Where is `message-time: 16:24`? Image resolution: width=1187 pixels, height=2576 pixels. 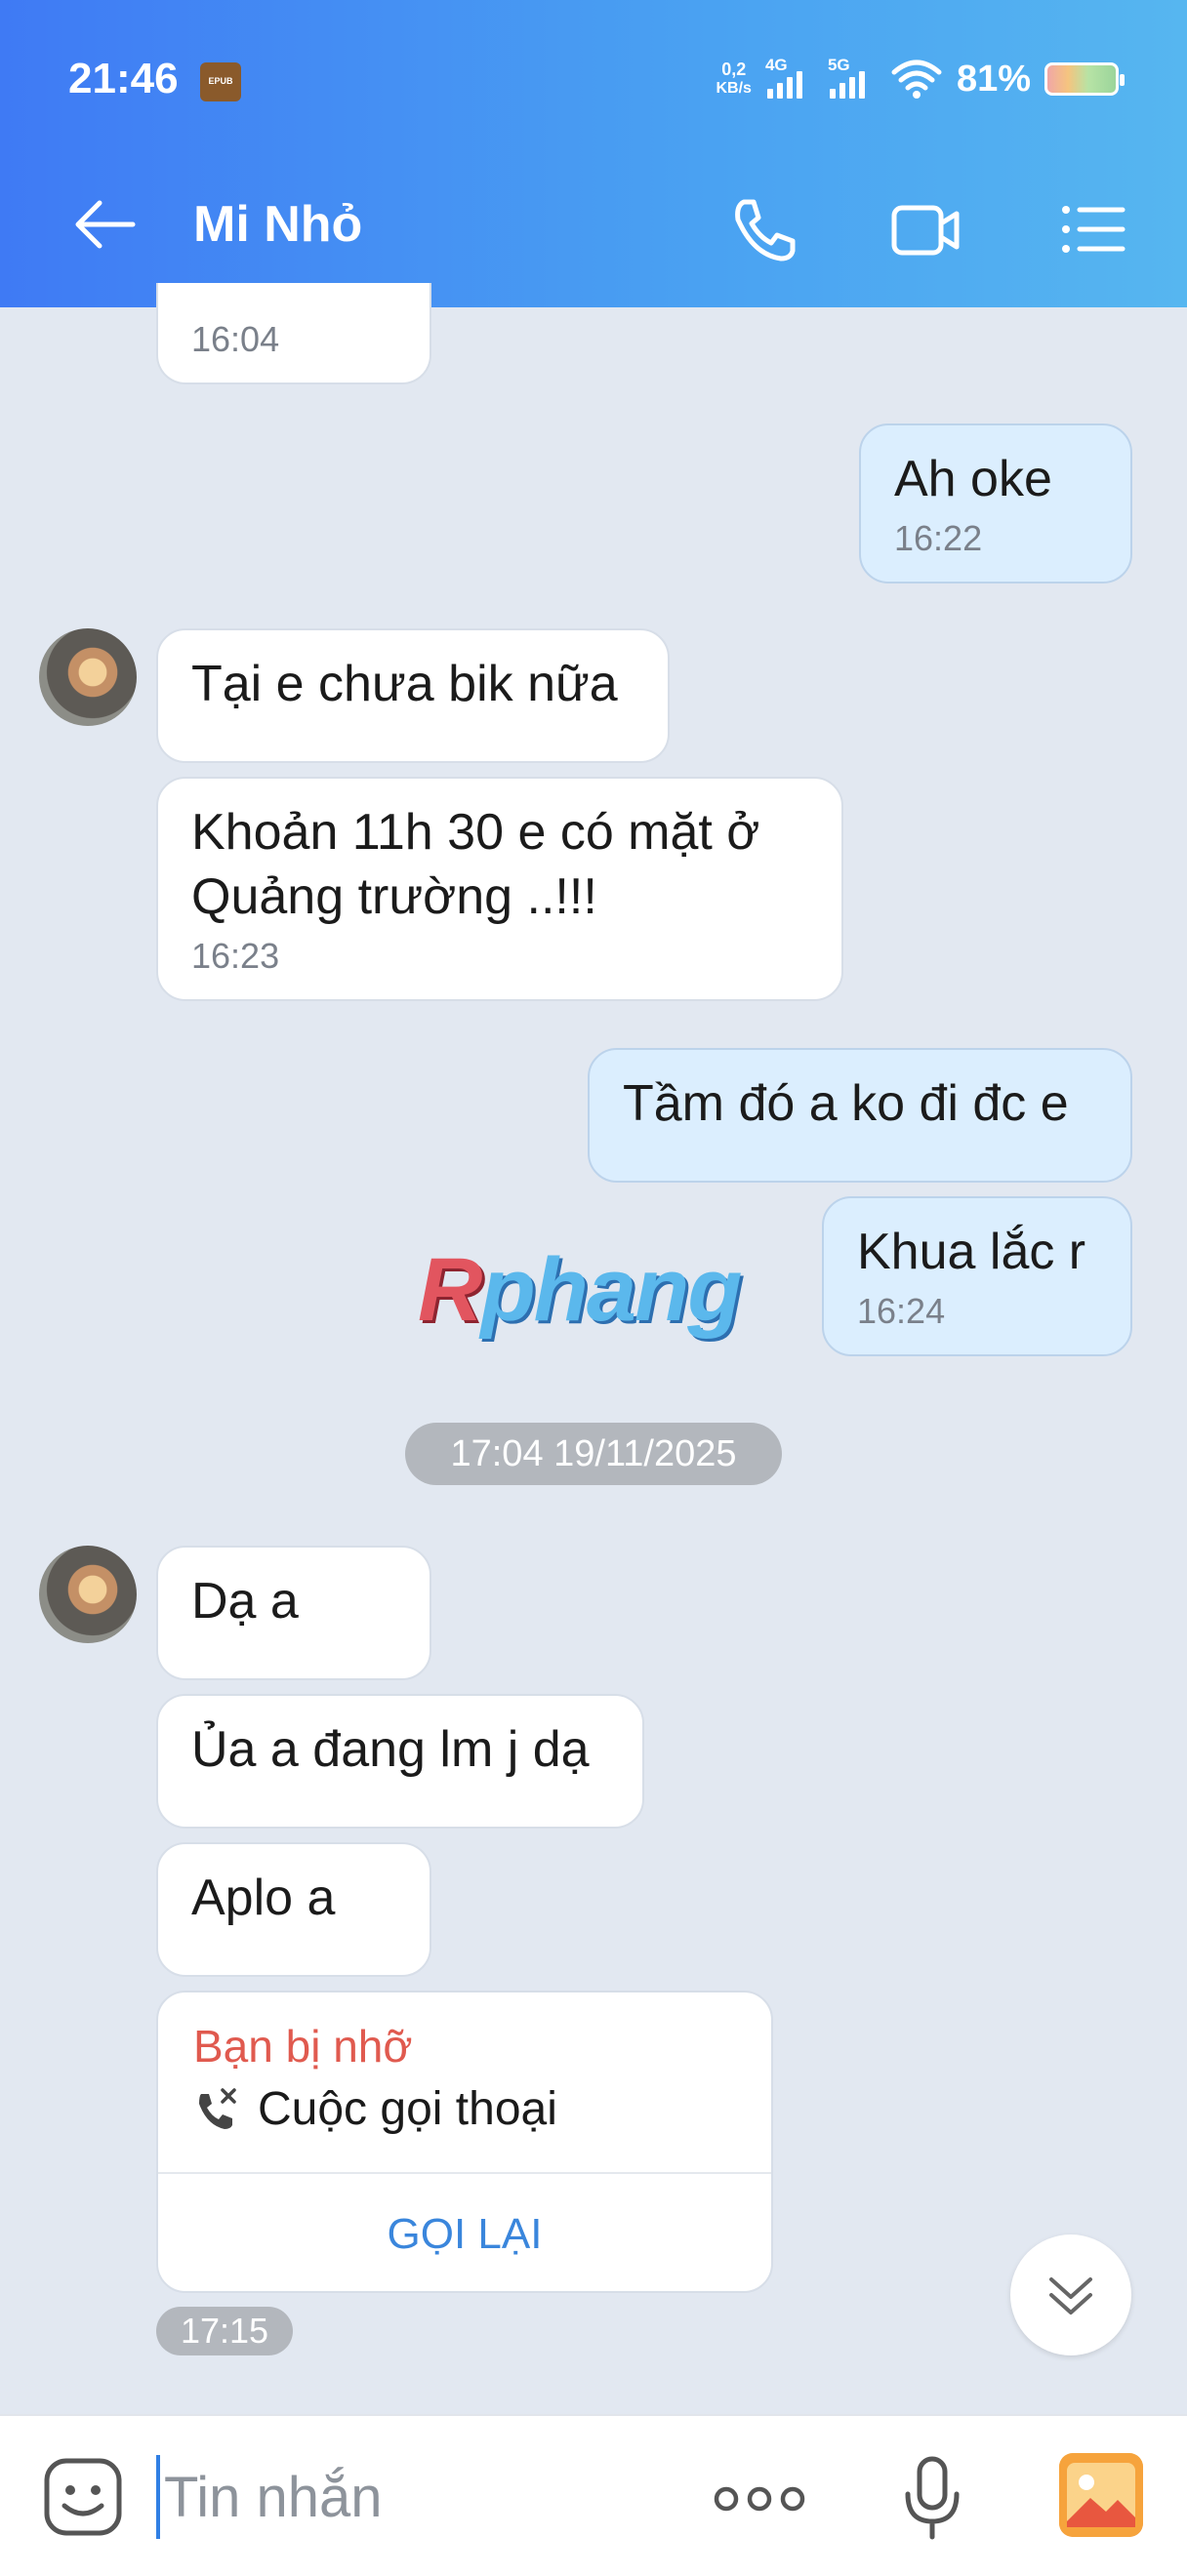 message-time: 16:24 is located at coordinates (901, 1311).